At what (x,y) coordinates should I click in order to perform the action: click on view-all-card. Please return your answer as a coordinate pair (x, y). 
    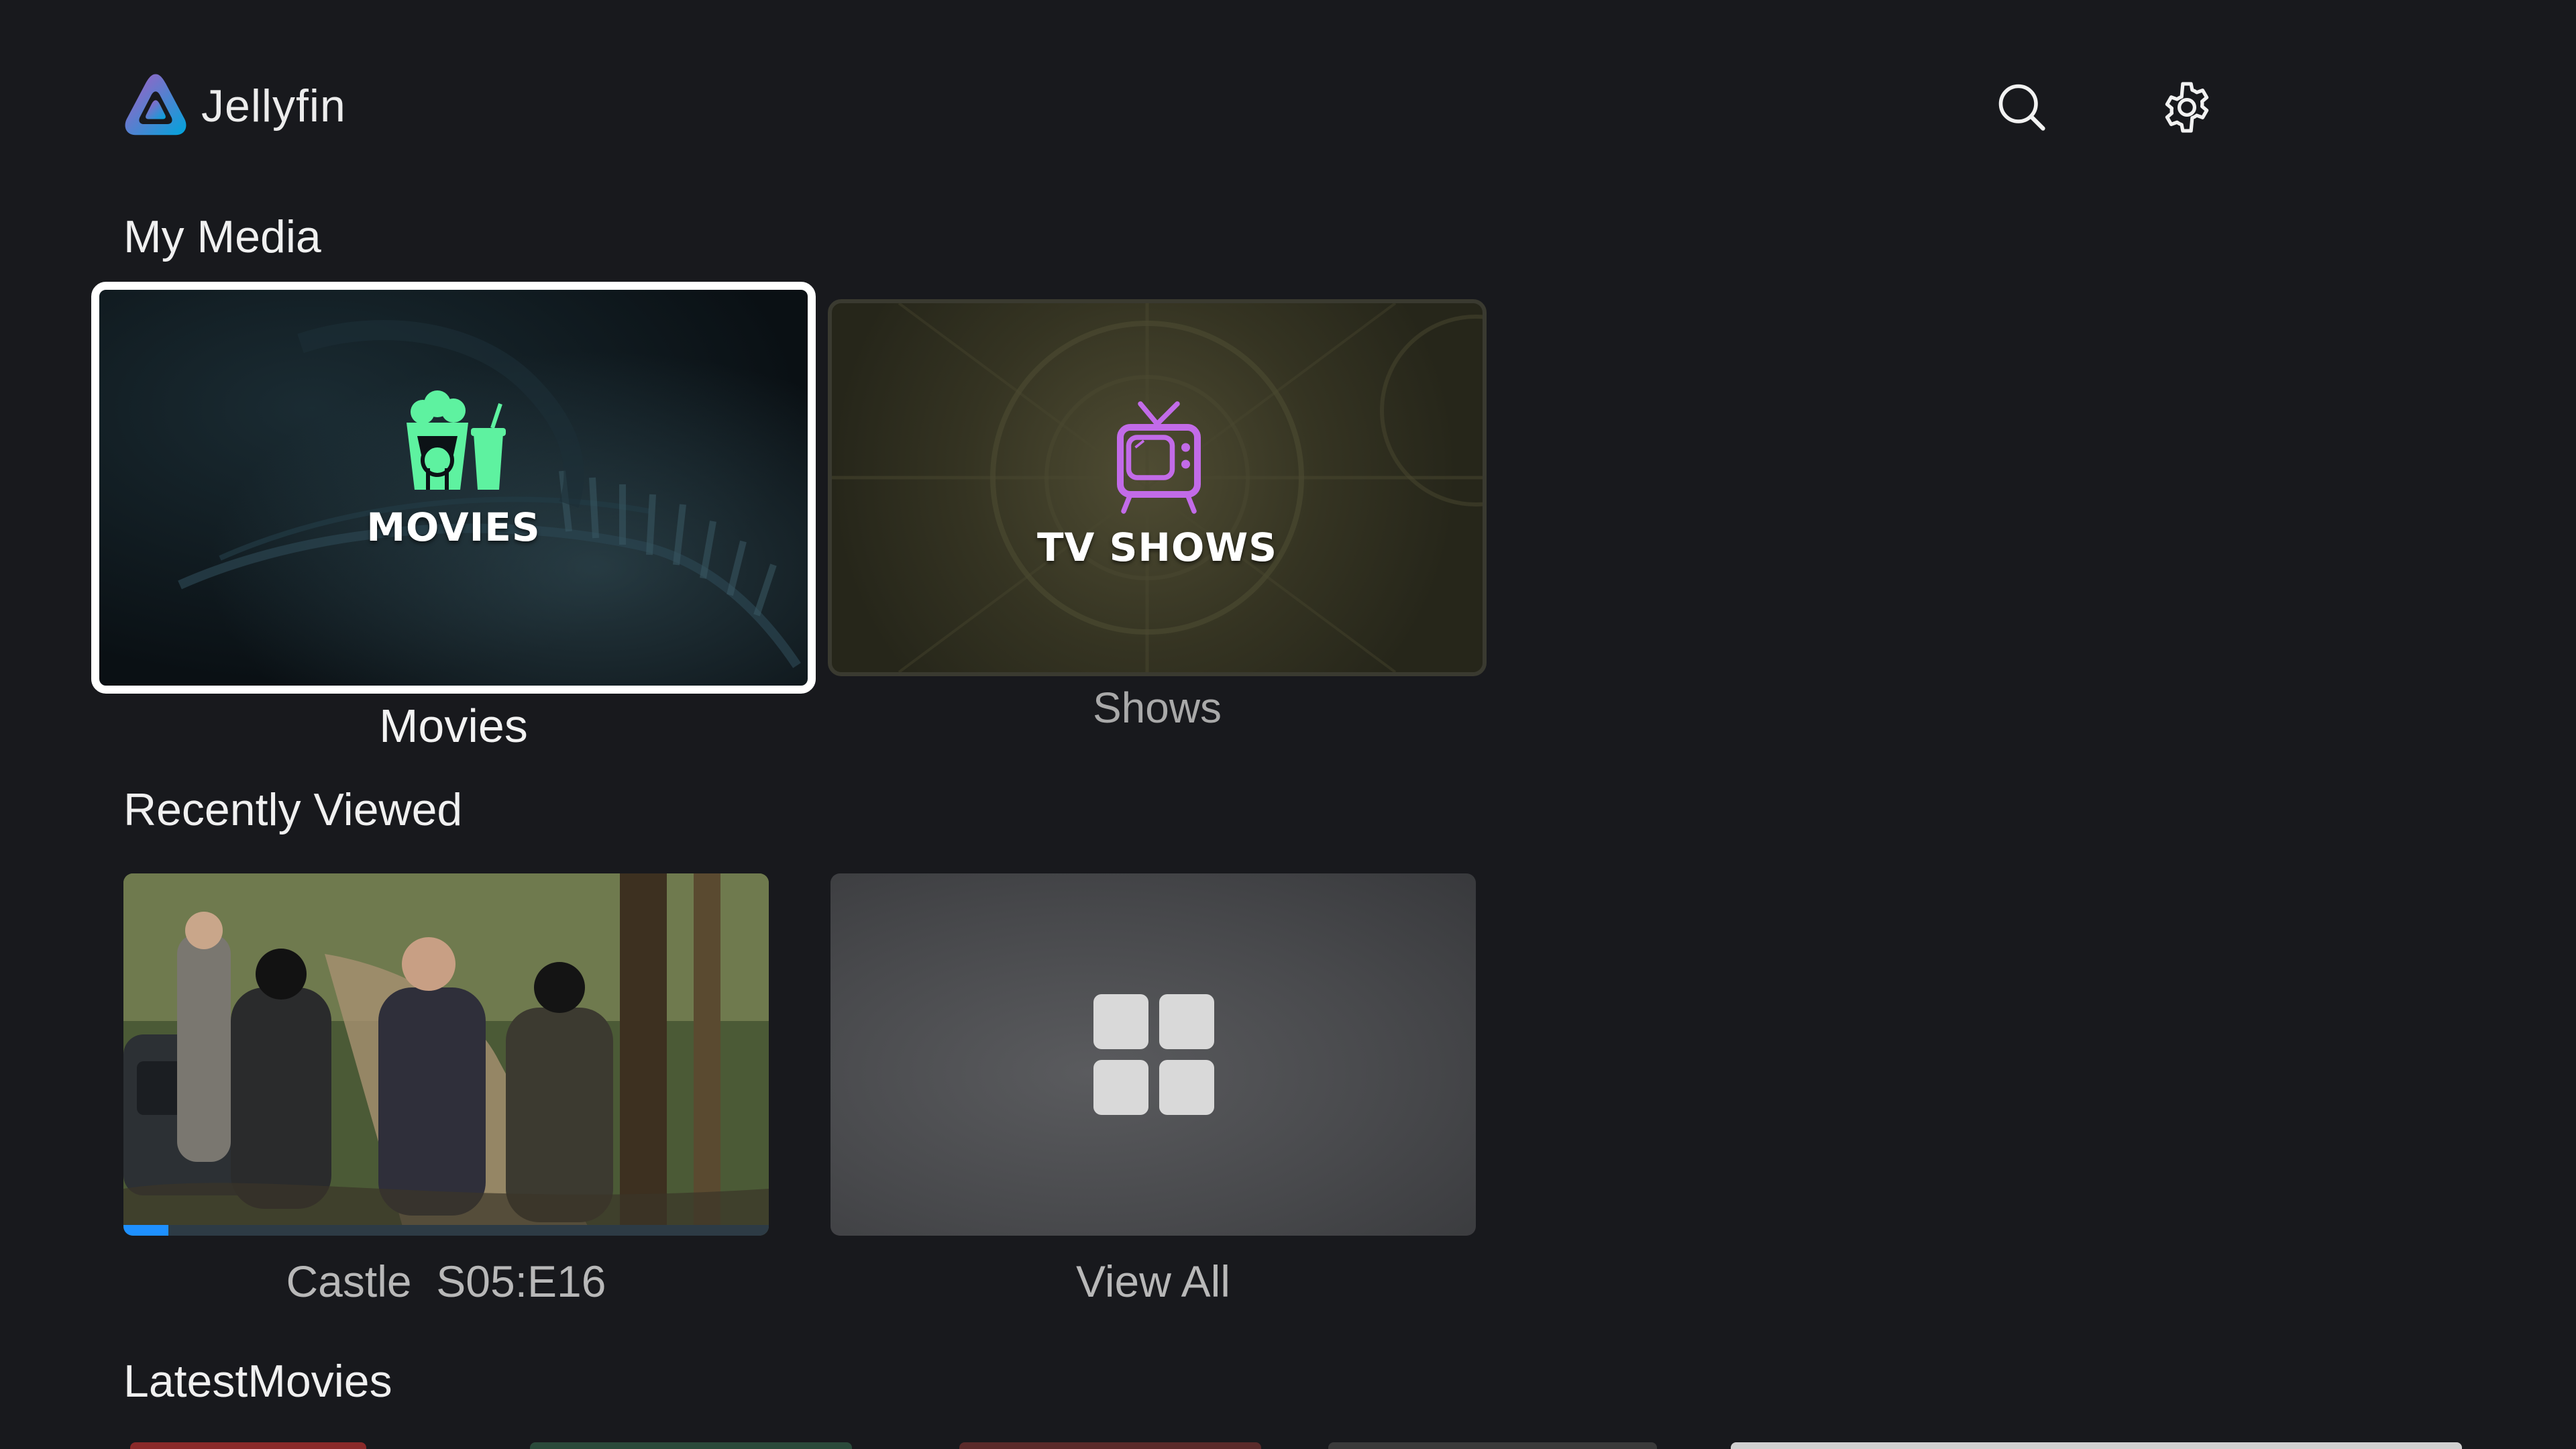
    Looking at the image, I should click on (1153, 1054).